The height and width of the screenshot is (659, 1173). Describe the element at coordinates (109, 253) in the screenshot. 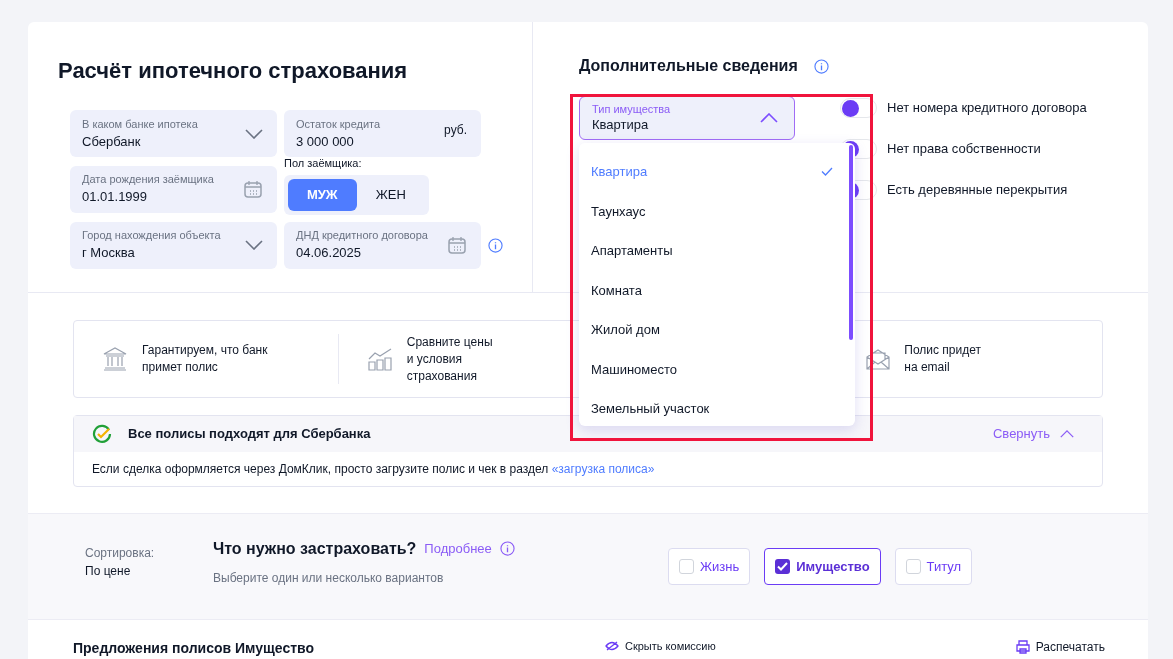

I see `field-value: г Москва` at that location.